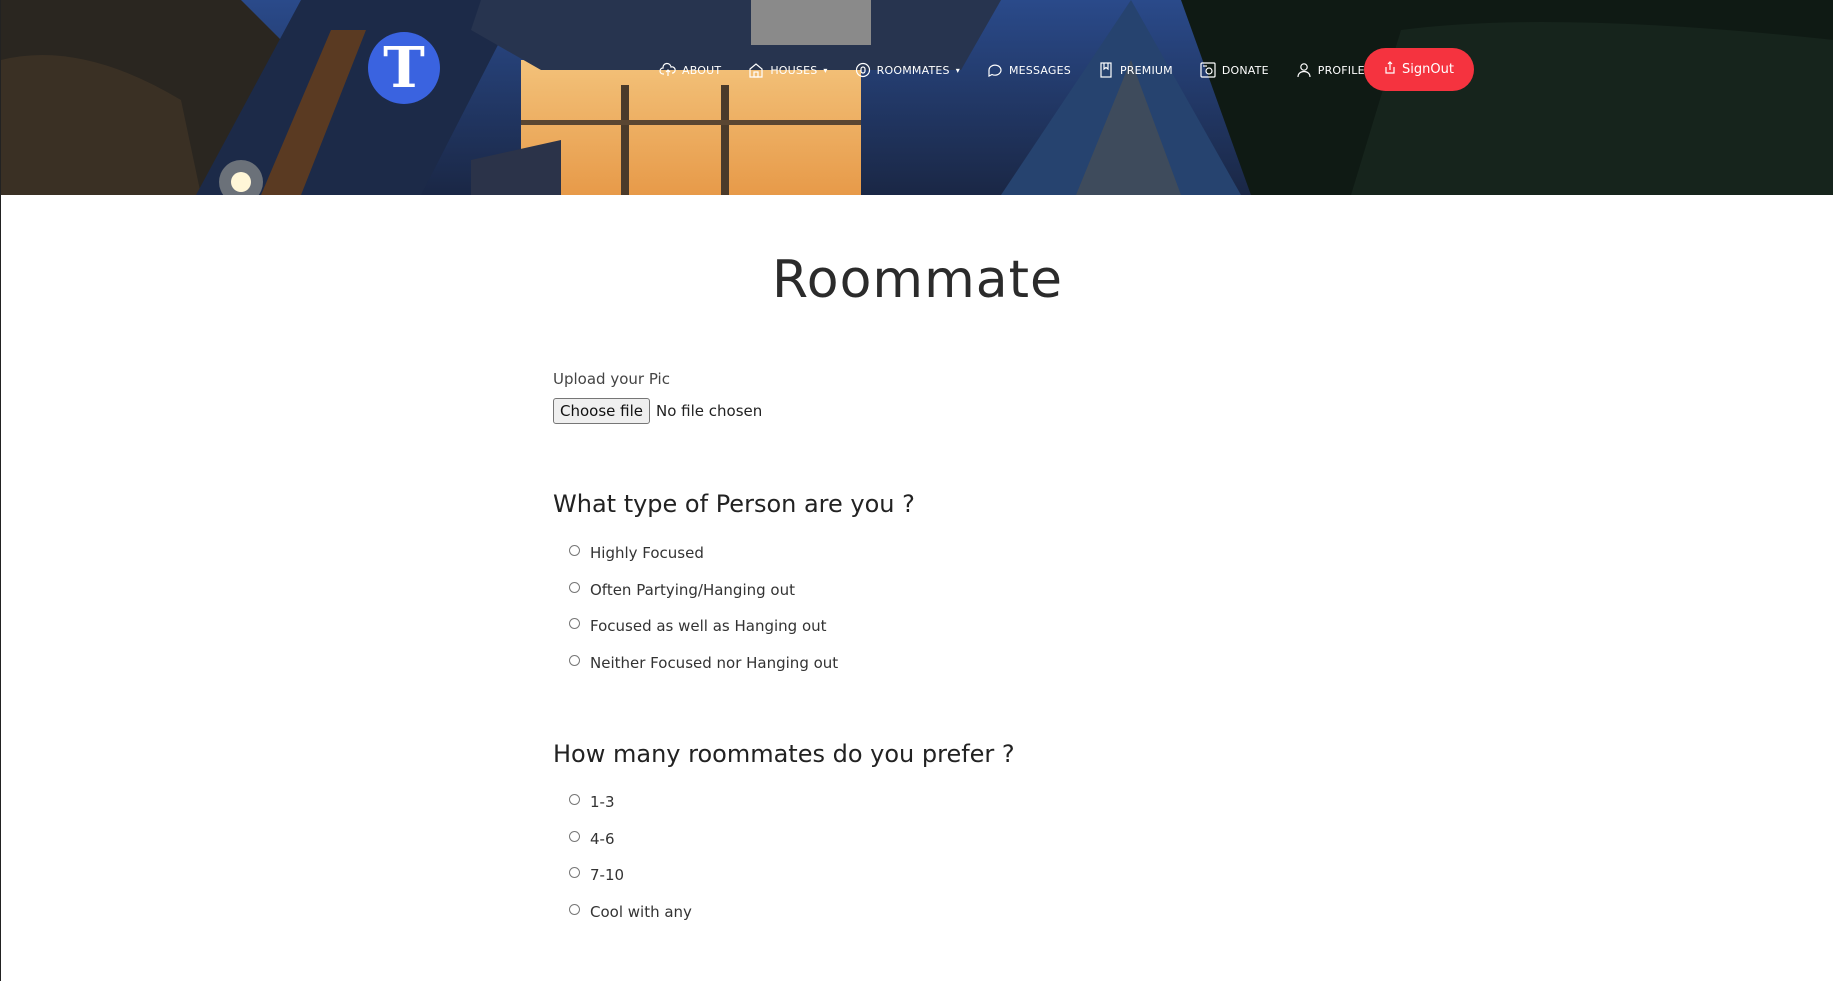 This screenshot has width=1833, height=981. Describe the element at coordinates (692, 589) in the screenshot. I see `option-label: Often Partying/Hanging out` at that location.